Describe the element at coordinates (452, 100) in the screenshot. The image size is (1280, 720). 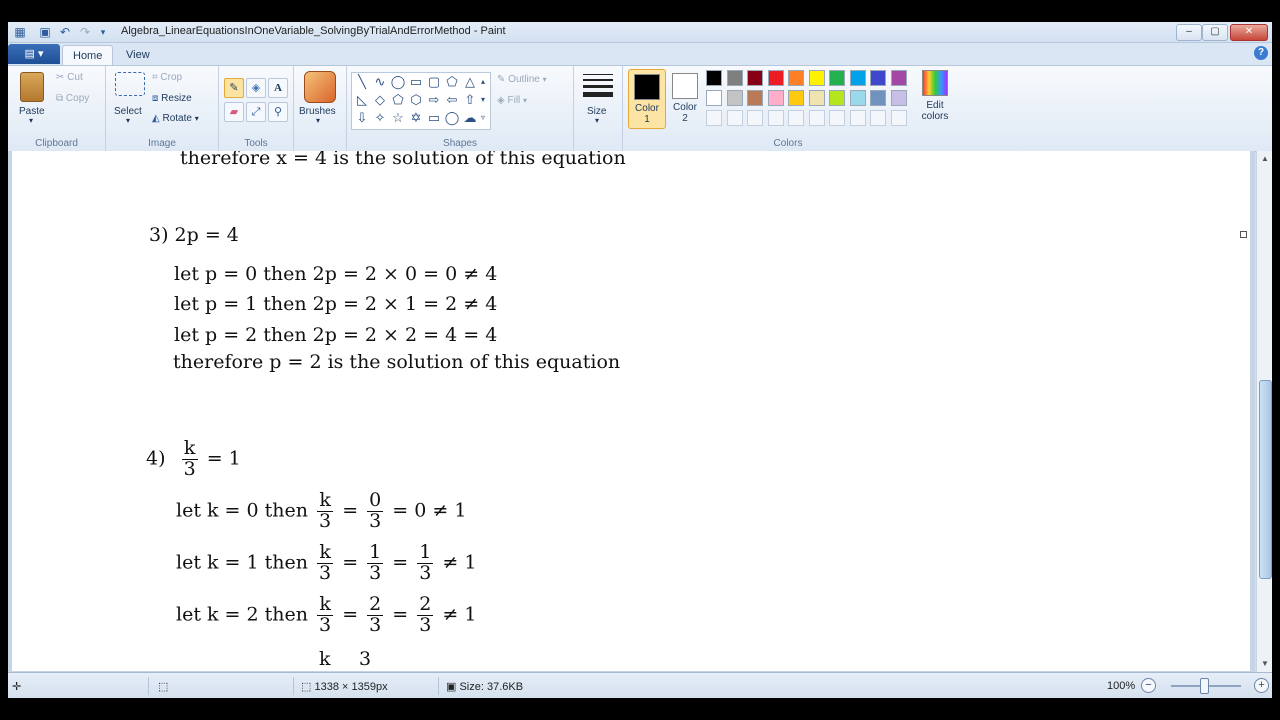
I see `left-arrow-shape-icon: ⇦` at that location.